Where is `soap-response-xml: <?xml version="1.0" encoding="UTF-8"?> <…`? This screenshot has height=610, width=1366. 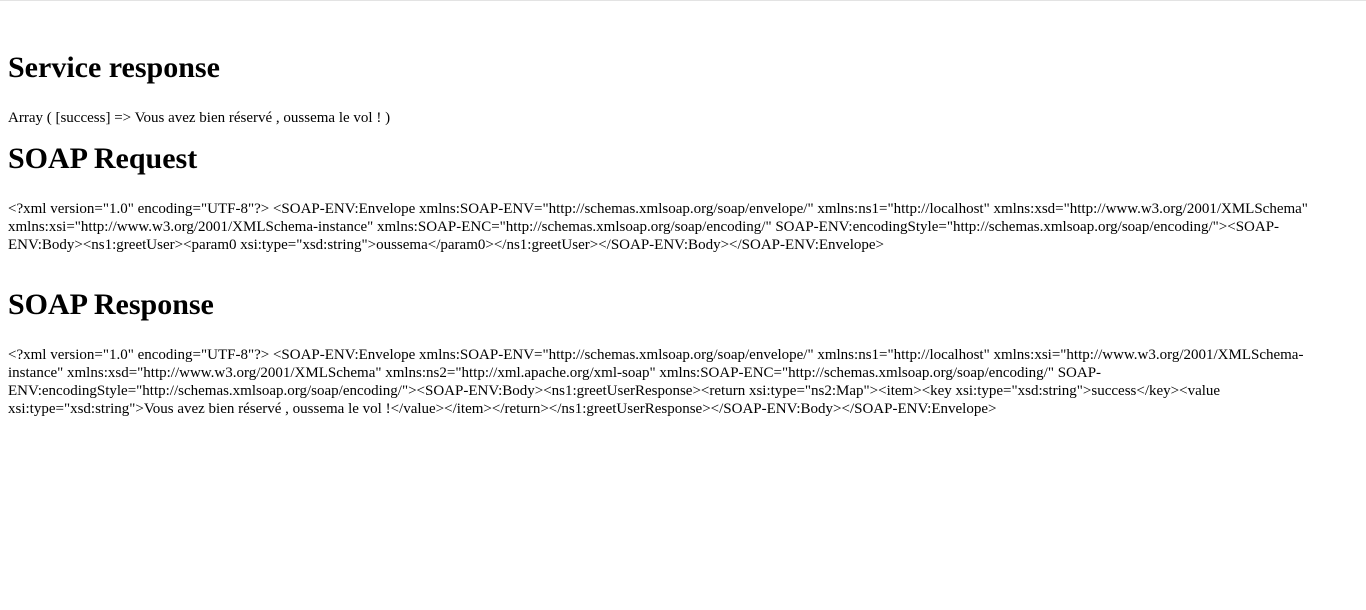 soap-response-xml: <?xml version="1.0" encoding="UTF-8"?> <… is located at coordinates (656, 382).